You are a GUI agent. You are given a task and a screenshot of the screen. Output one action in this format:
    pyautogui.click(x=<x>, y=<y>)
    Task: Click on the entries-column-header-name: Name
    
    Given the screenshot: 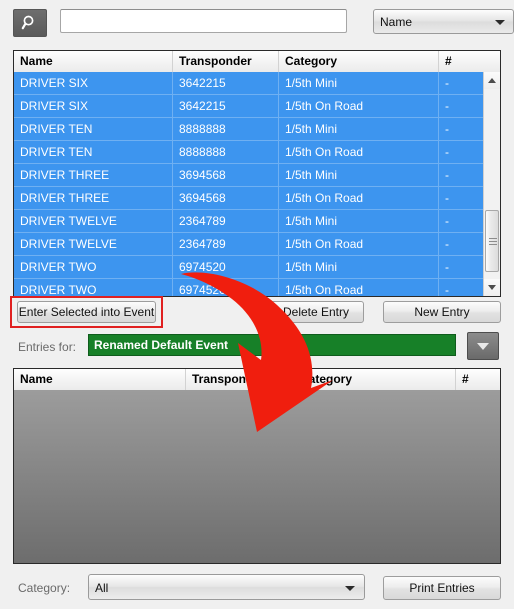 What is the action you would take?
    pyautogui.click(x=100, y=379)
    